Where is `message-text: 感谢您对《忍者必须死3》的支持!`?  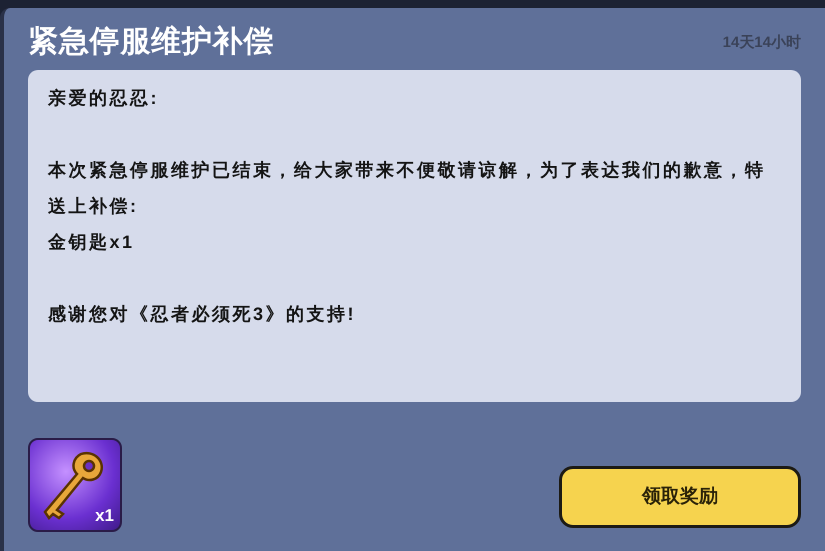 message-text: 感谢您对《忍者必须死3》的支持! is located at coordinates (202, 314).